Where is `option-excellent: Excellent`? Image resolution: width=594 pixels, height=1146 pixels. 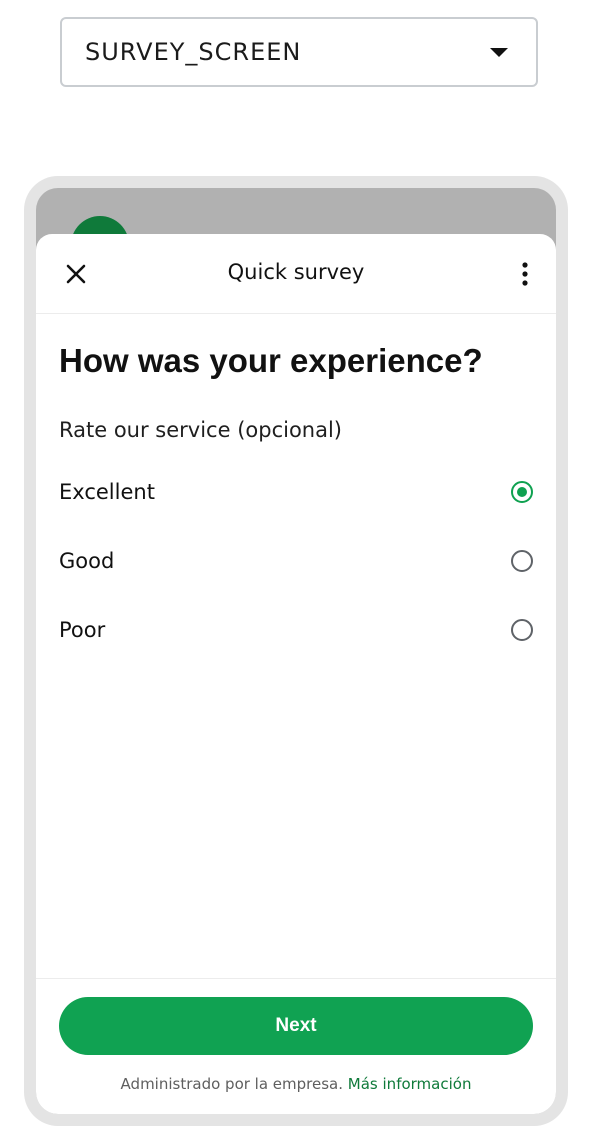
option-excellent: Excellent is located at coordinates (296, 492).